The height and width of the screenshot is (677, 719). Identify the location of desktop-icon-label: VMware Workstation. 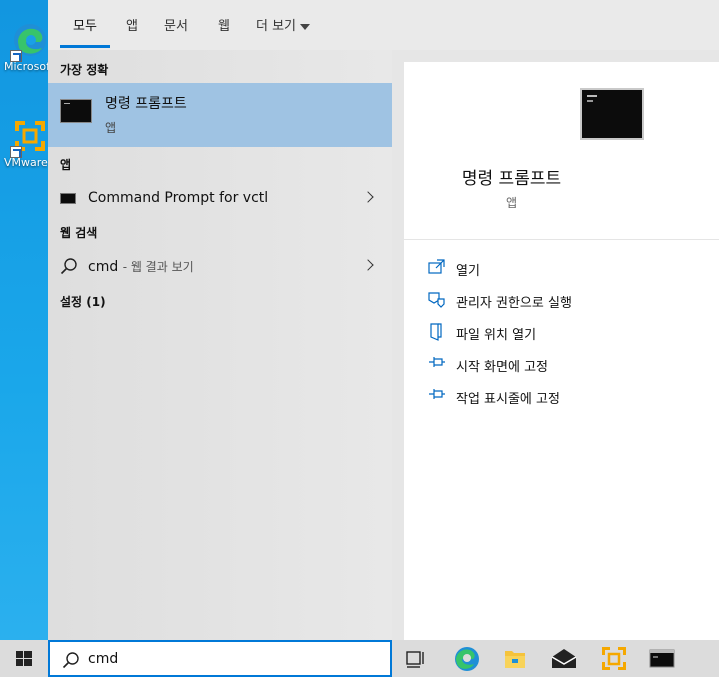
(26, 162).